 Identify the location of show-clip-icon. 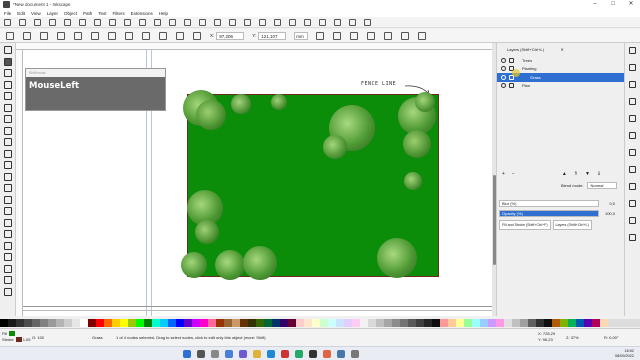
(354, 35).